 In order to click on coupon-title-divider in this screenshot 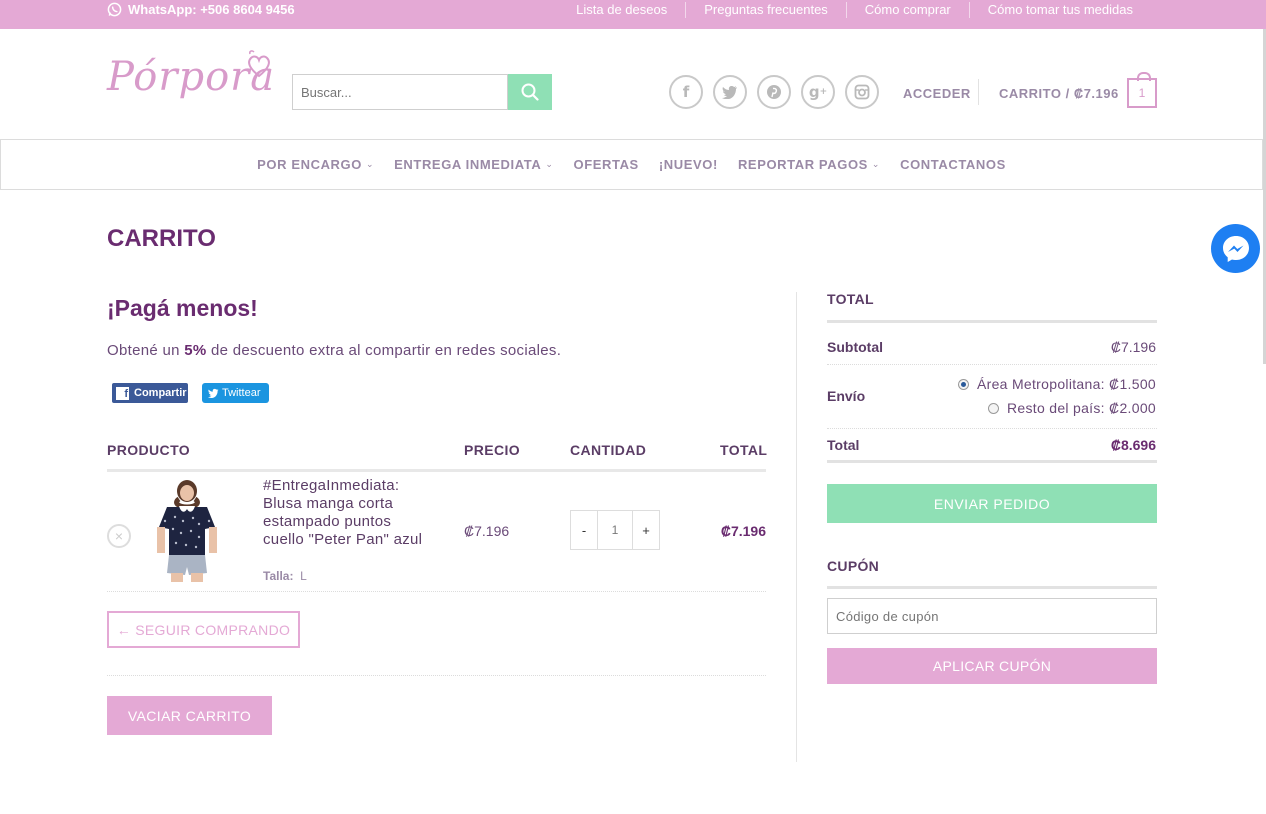, I will do `click(992, 587)`.